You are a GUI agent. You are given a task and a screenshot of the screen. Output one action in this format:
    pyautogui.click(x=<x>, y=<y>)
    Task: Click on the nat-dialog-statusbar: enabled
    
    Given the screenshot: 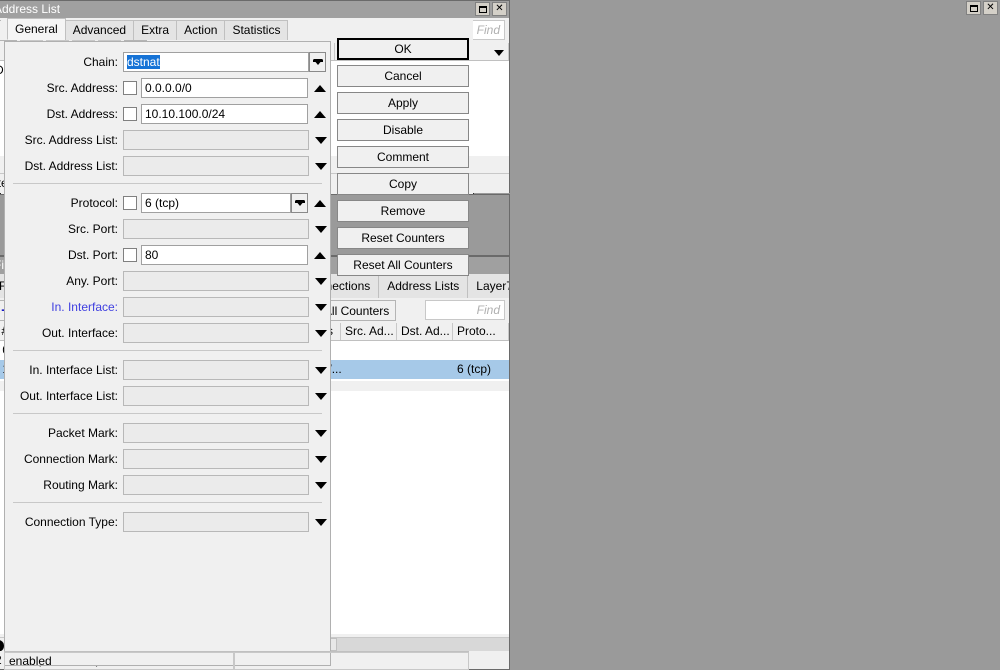 What is the action you would take?
    pyautogui.click(x=236, y=660)
    